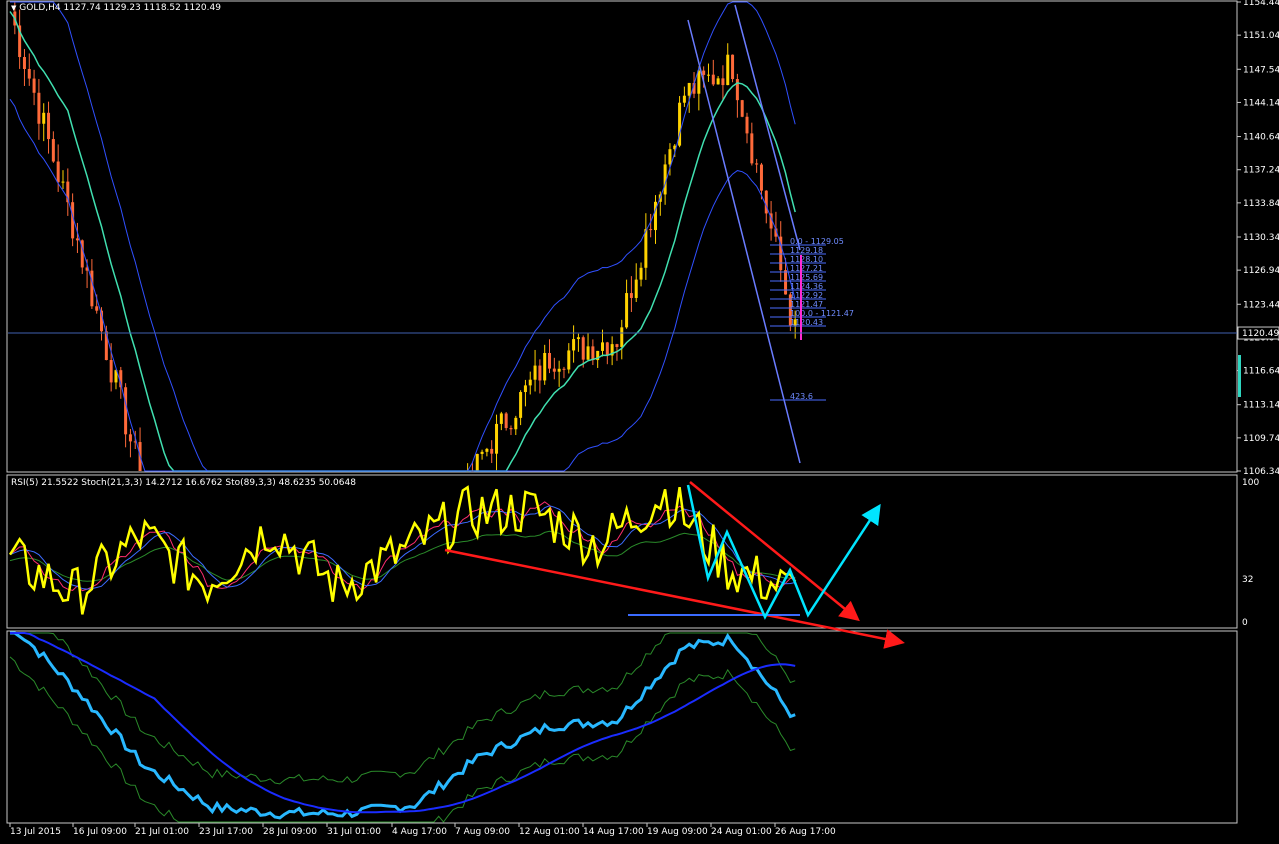 This screenshot has width=1279, height=844. Describe the element at coordinates (162, 832) in the screenshot. I see `time-tick-label: 21 Jul 01:00` at that location.